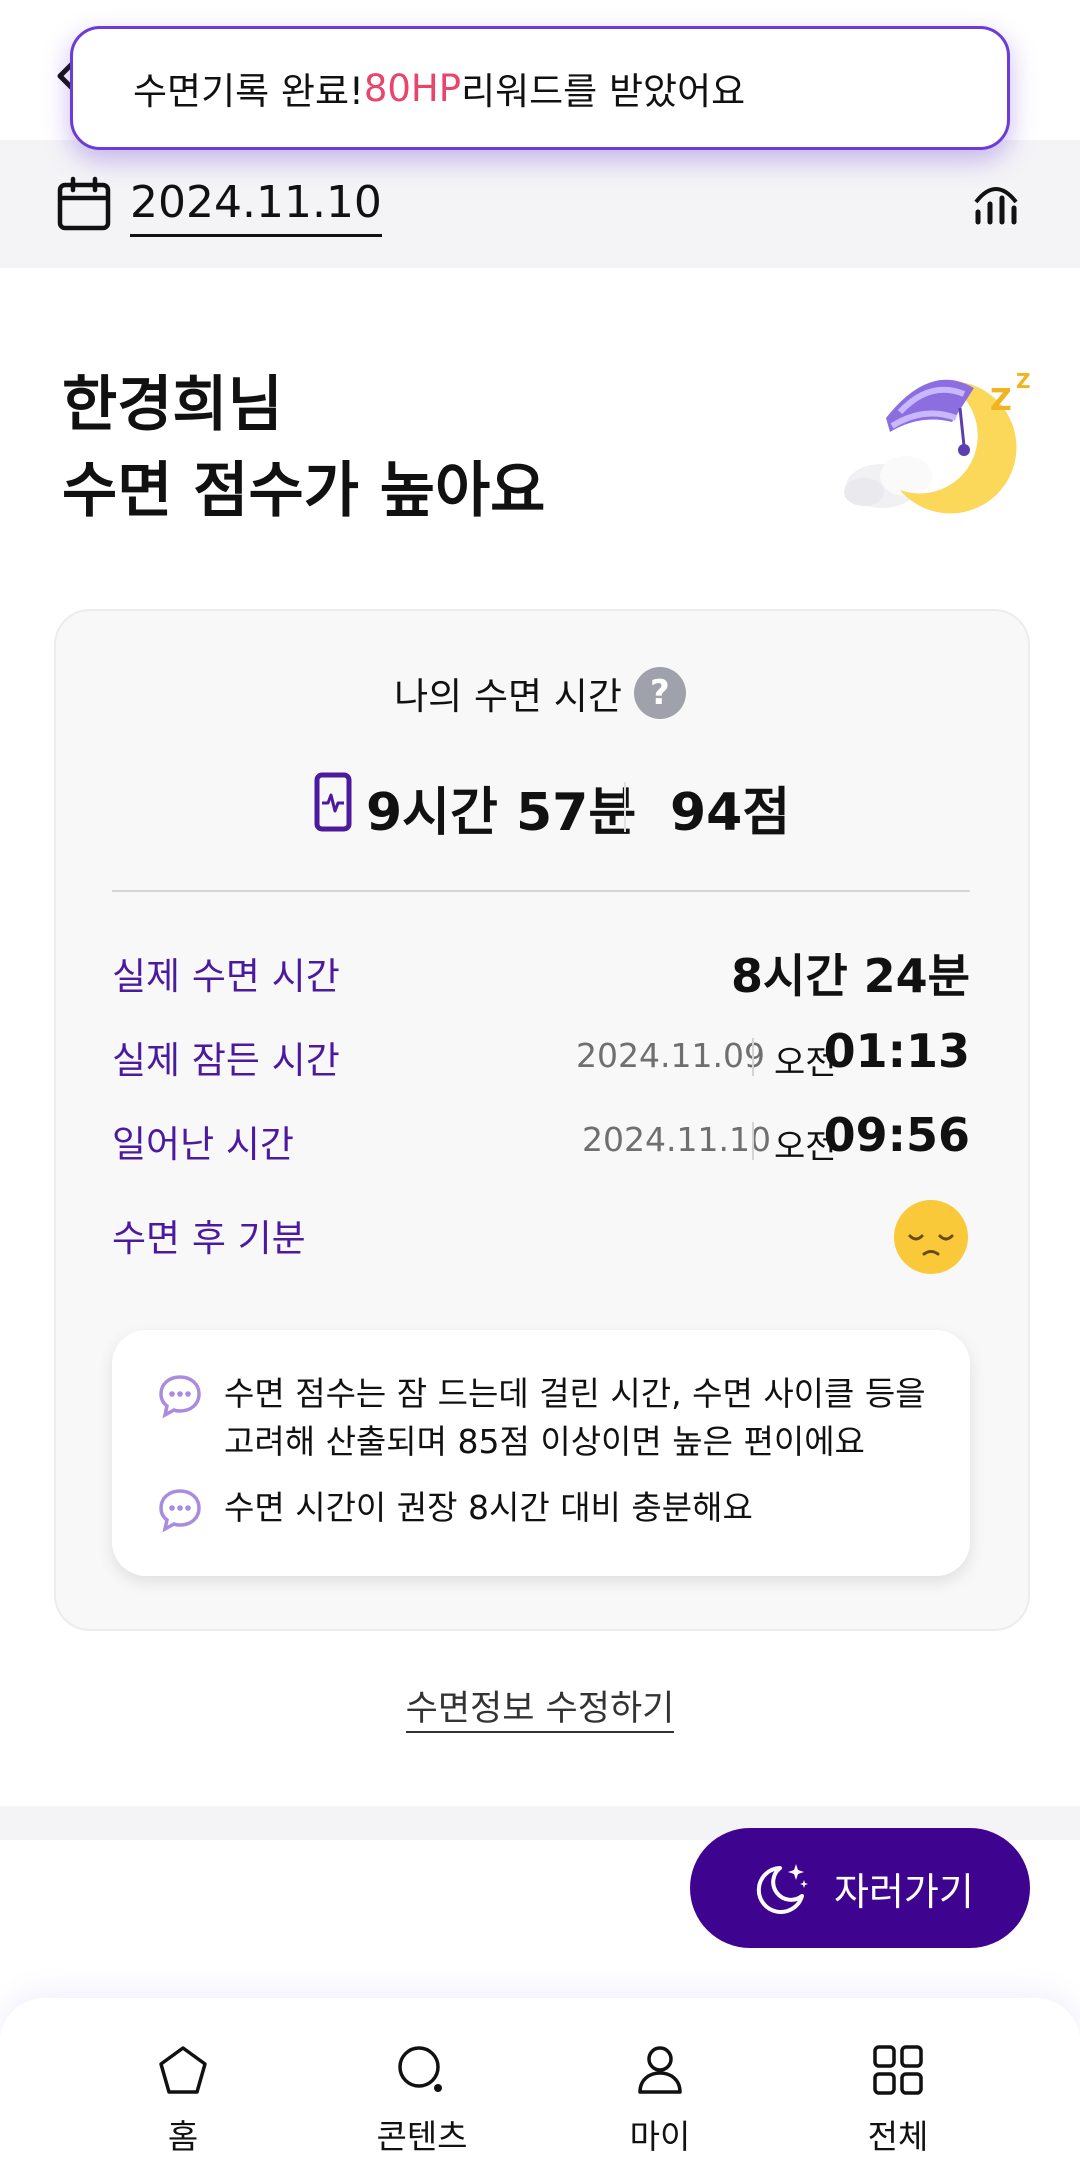 Image resolution: width=1080 pixels, height=2182 pixels. Describe the element at coordinates (896, 1051) in the screenshot. I see `fell-asleep-time: 01:13` at that location.